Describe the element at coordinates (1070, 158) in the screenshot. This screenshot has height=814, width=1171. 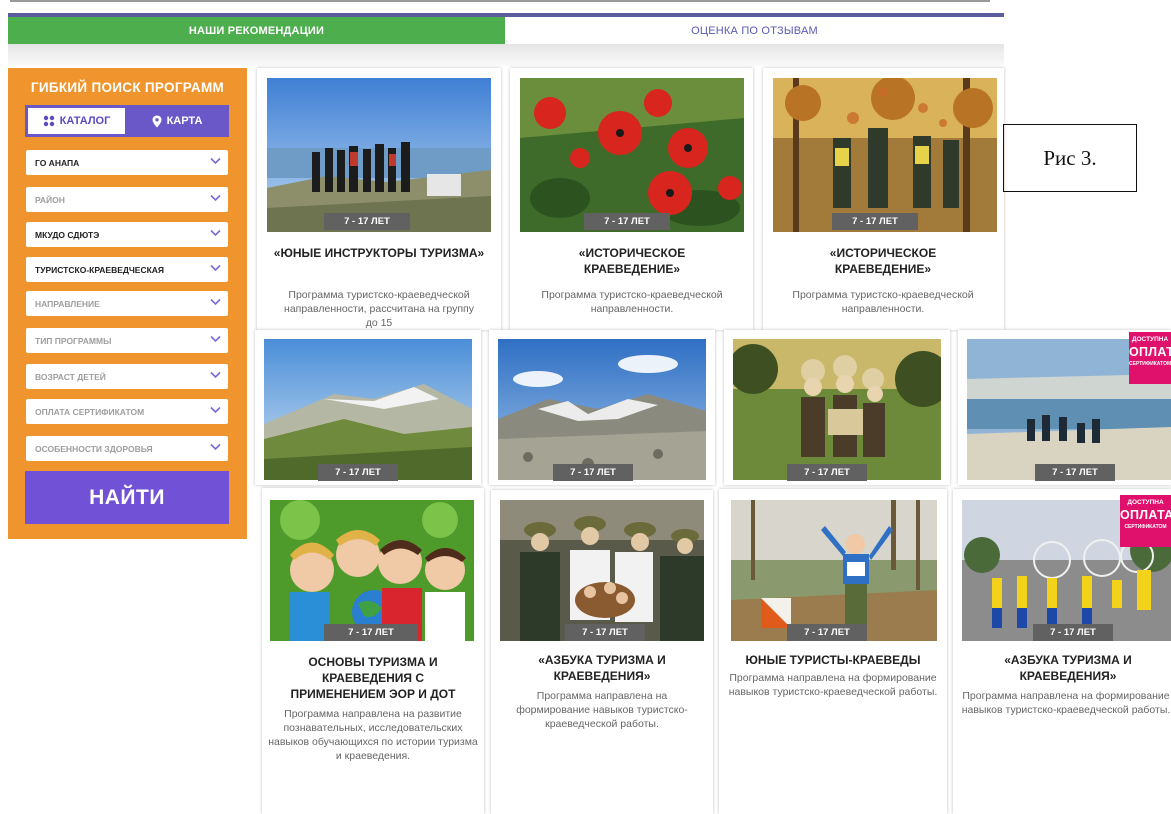
I see `figure-label: Рис 3.` at that location.